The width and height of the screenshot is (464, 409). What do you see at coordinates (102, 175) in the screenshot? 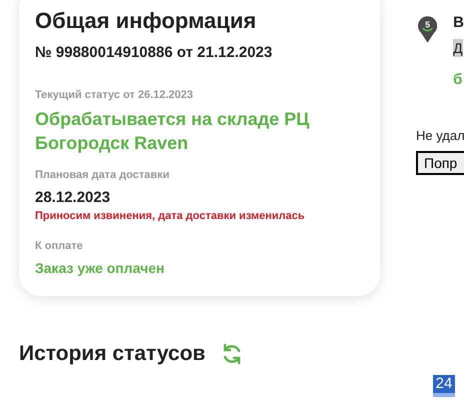
I see `delivery-label: Плановая дата доставки` at bounding box center [102, 175].